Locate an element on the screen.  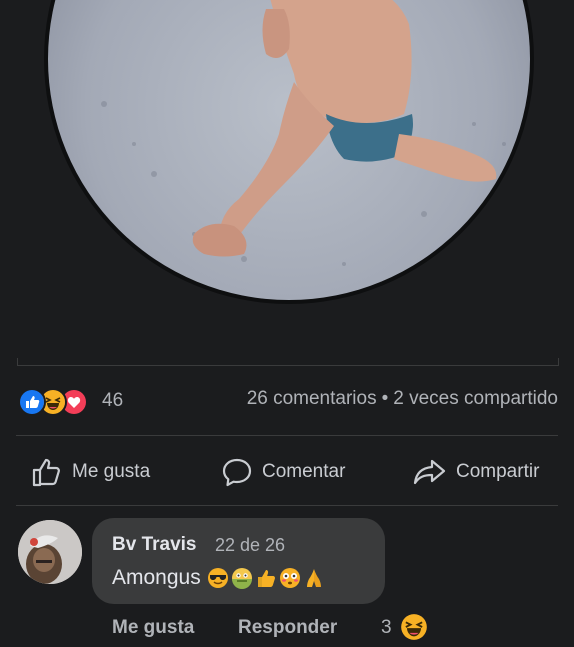
comment-button: Comentar is located at coordinates (282, 472).